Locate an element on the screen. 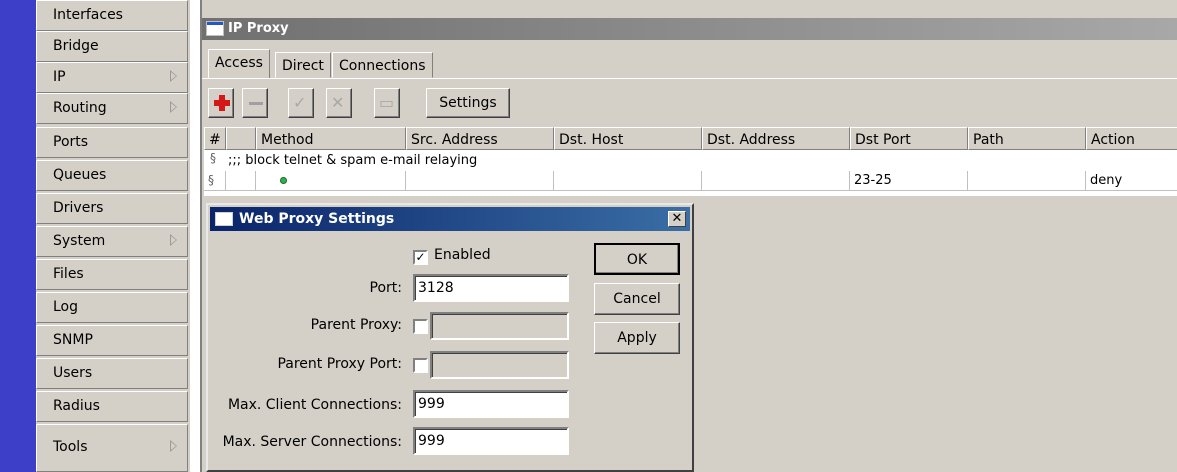 This screenshot has height=472, width=1177. column-header-spacer is located at coordinates (241, 138).